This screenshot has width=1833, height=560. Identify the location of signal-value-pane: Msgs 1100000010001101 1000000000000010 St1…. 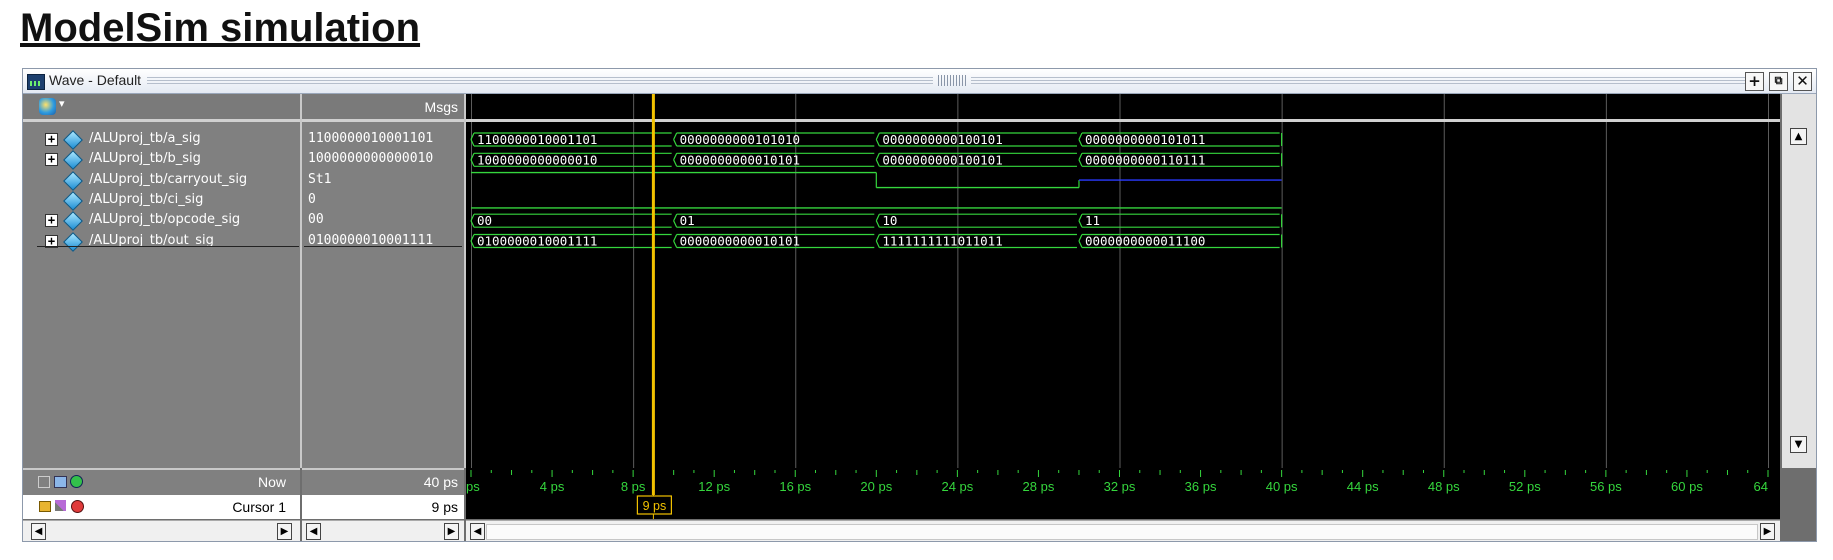
(384, 281).